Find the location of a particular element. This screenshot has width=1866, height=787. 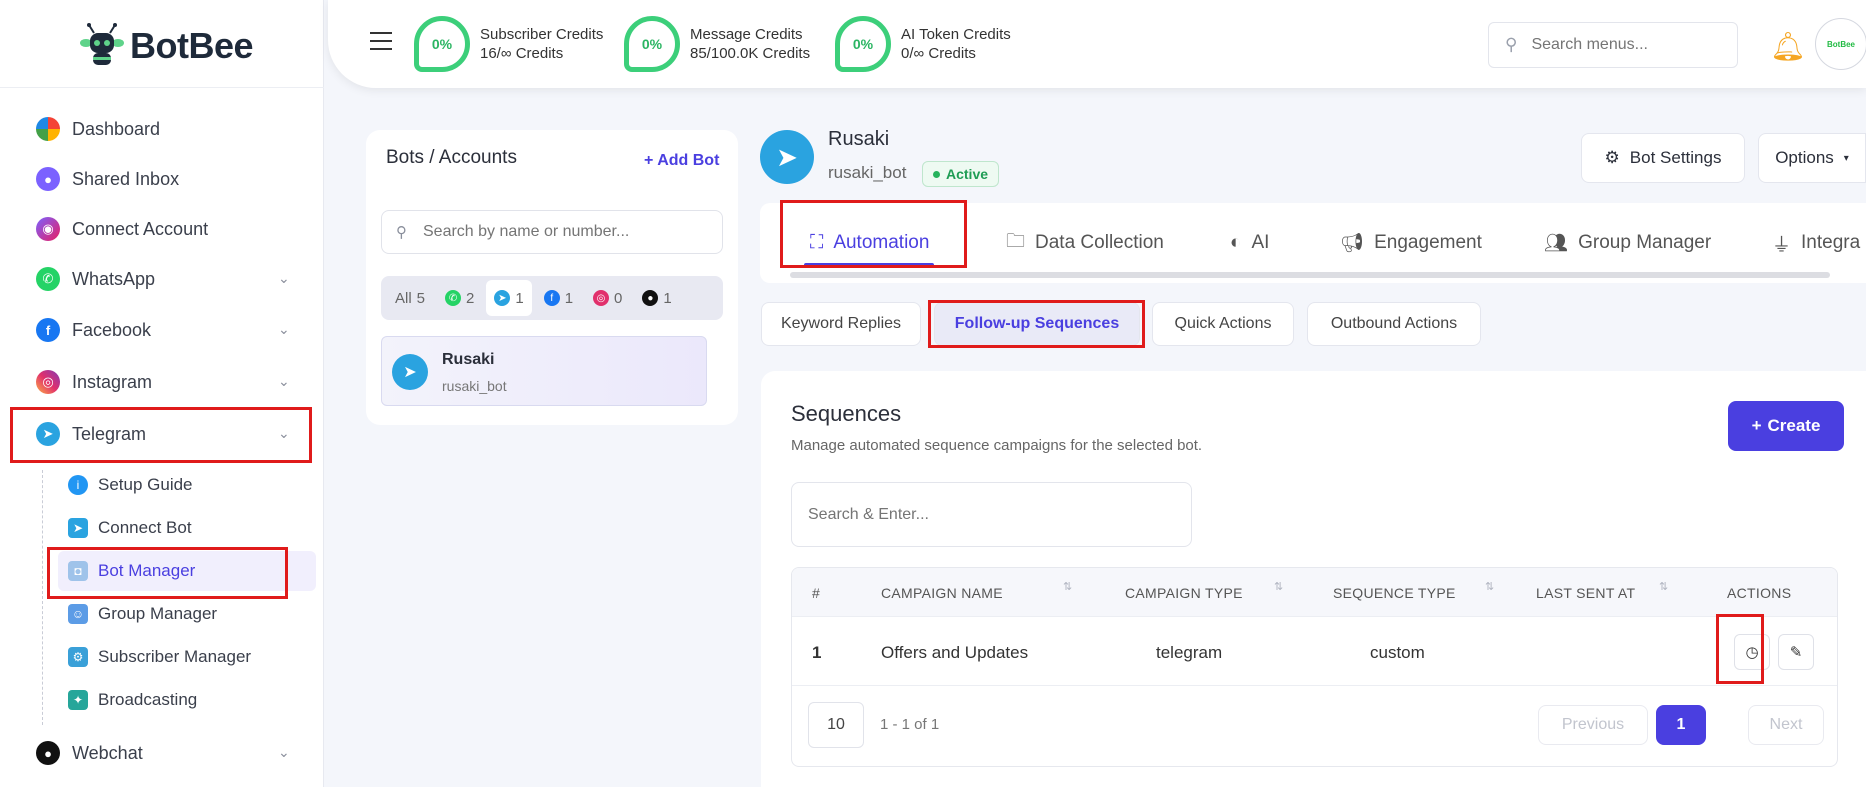

search-icon: ⚲ is located at coordinates (1511, 44).